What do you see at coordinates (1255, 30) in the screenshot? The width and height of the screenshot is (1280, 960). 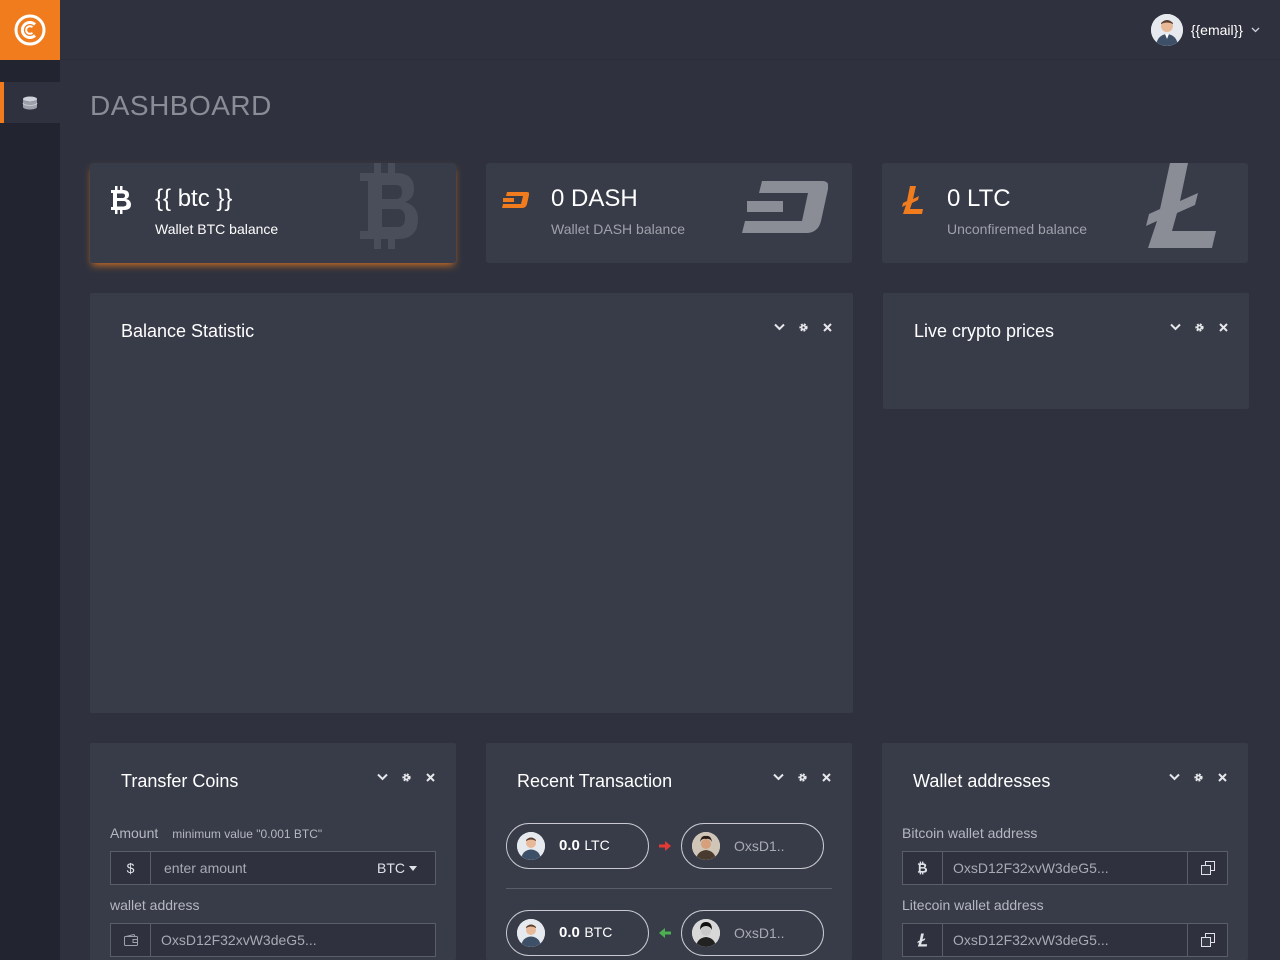 I see `chevron-down-icon` at bounding box center [1255, 30].